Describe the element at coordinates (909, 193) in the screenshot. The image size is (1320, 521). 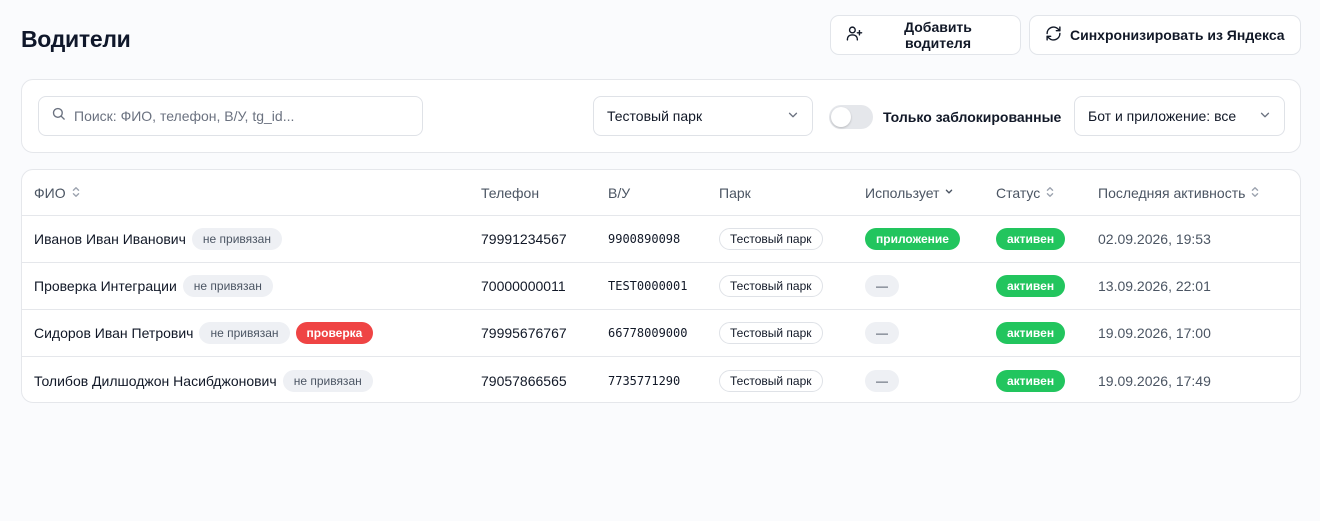
I see `column-header-uses: Использует` at that location.